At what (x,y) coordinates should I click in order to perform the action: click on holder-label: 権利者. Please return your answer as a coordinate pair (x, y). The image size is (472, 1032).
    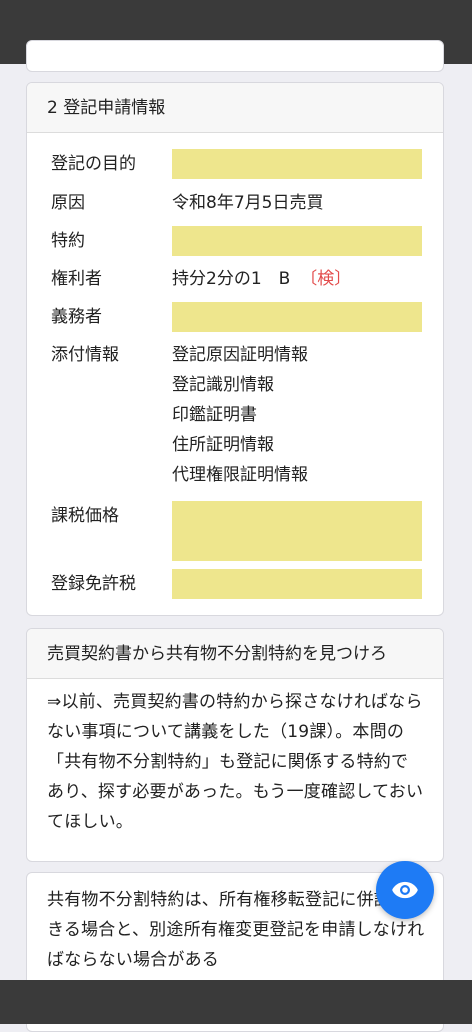
    Looking at the image, I should click on (76, 279).